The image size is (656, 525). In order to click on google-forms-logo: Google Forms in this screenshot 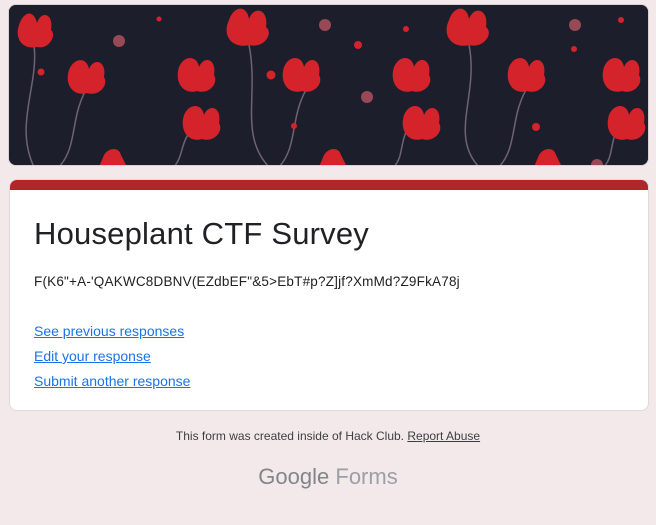, I will do `click(328, 477)`.